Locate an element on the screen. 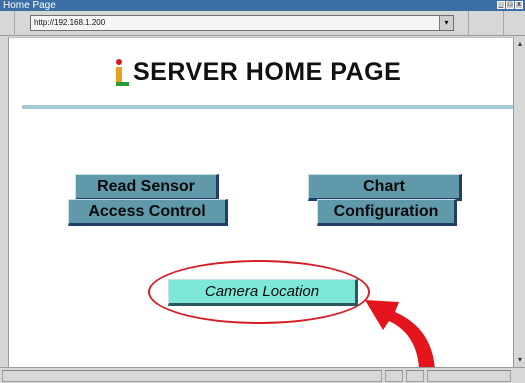  i-logo-icon is located at coordinates (122, 72).